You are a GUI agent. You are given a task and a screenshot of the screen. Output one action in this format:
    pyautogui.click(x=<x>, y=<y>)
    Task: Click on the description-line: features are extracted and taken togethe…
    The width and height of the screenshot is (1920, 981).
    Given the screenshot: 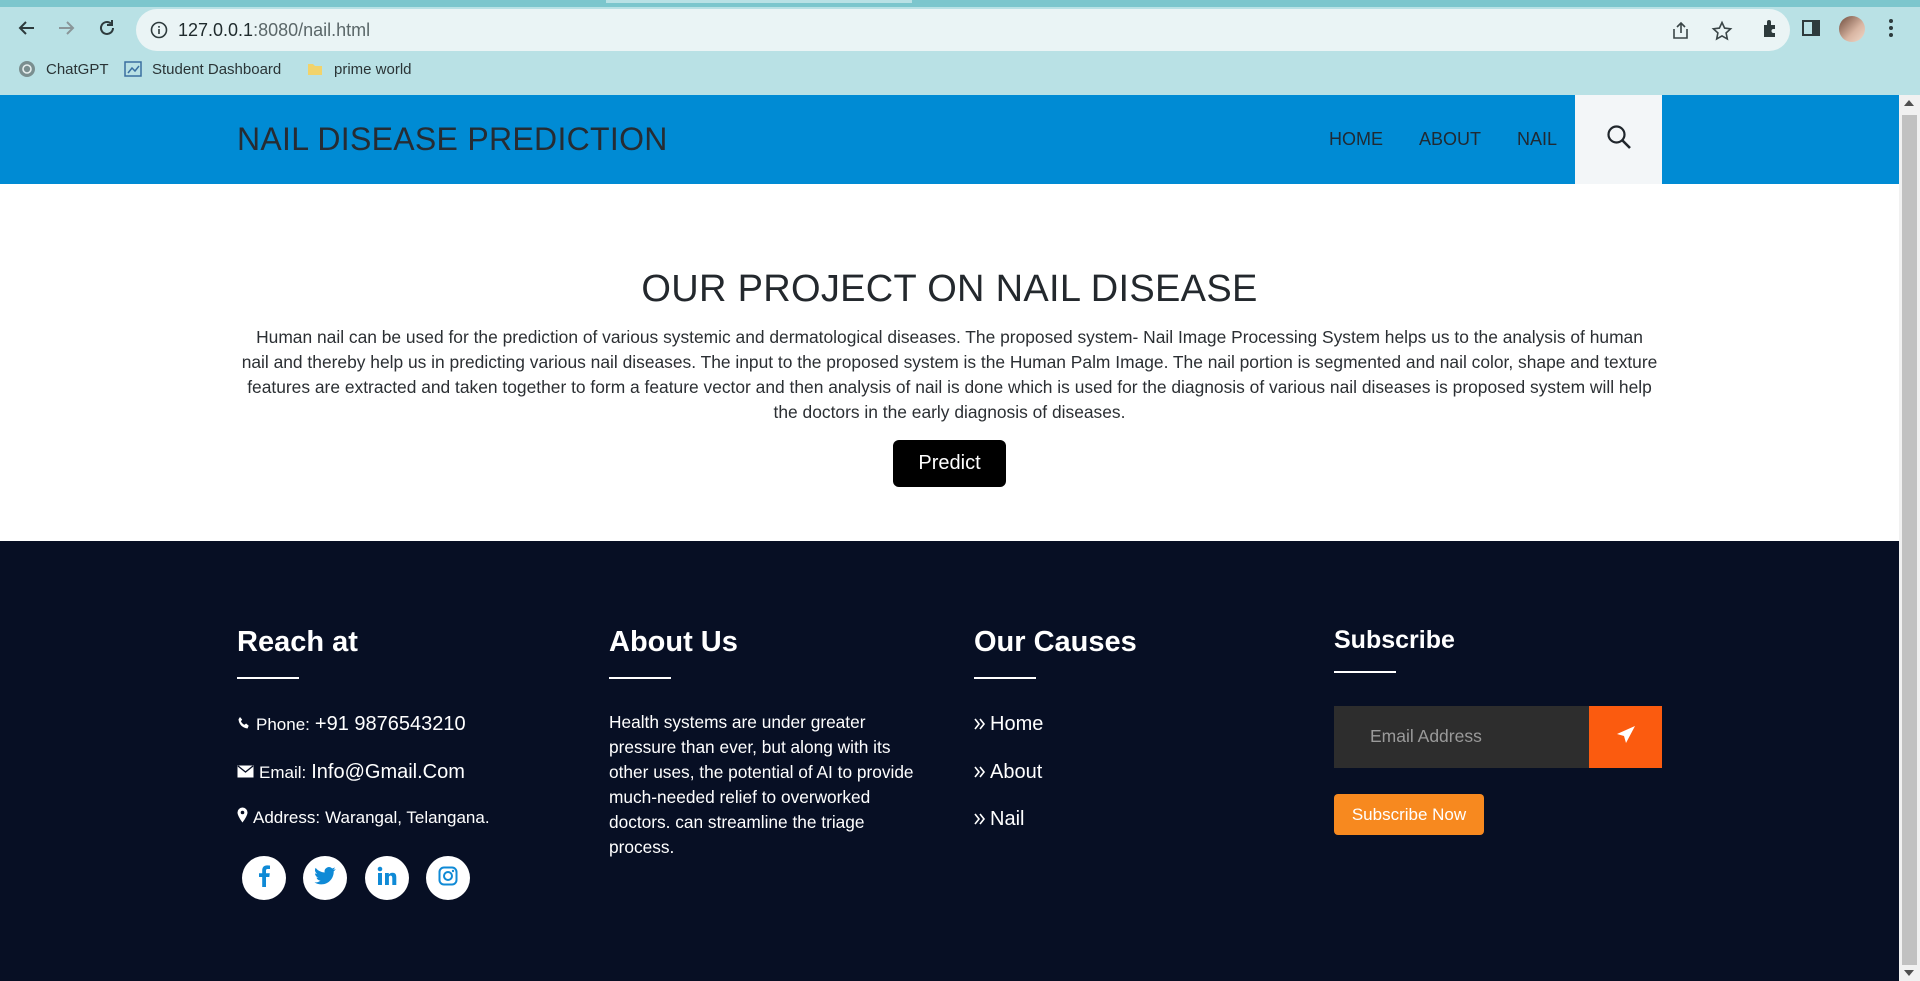 What is the action you would take?
    pyautogui.click(x=949, y=387)
    